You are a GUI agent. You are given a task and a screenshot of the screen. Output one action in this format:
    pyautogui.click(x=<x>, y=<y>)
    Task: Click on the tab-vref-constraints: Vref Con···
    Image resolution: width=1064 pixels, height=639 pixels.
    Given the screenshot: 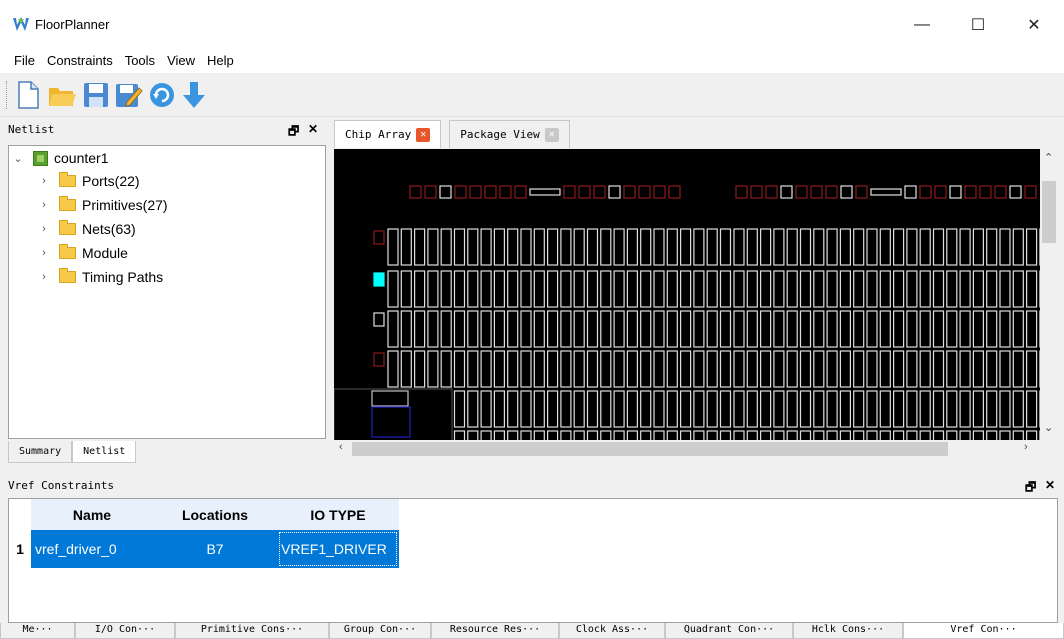 What is the action you would take?
    pyautogui.click(x=983, y=631)
    